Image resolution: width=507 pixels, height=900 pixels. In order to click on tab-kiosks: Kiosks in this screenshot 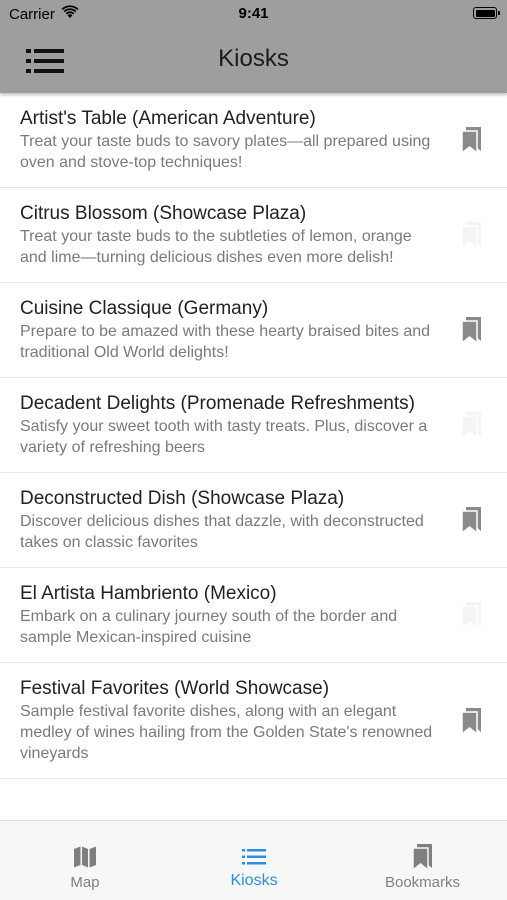, I will do `click(254, 860)`.